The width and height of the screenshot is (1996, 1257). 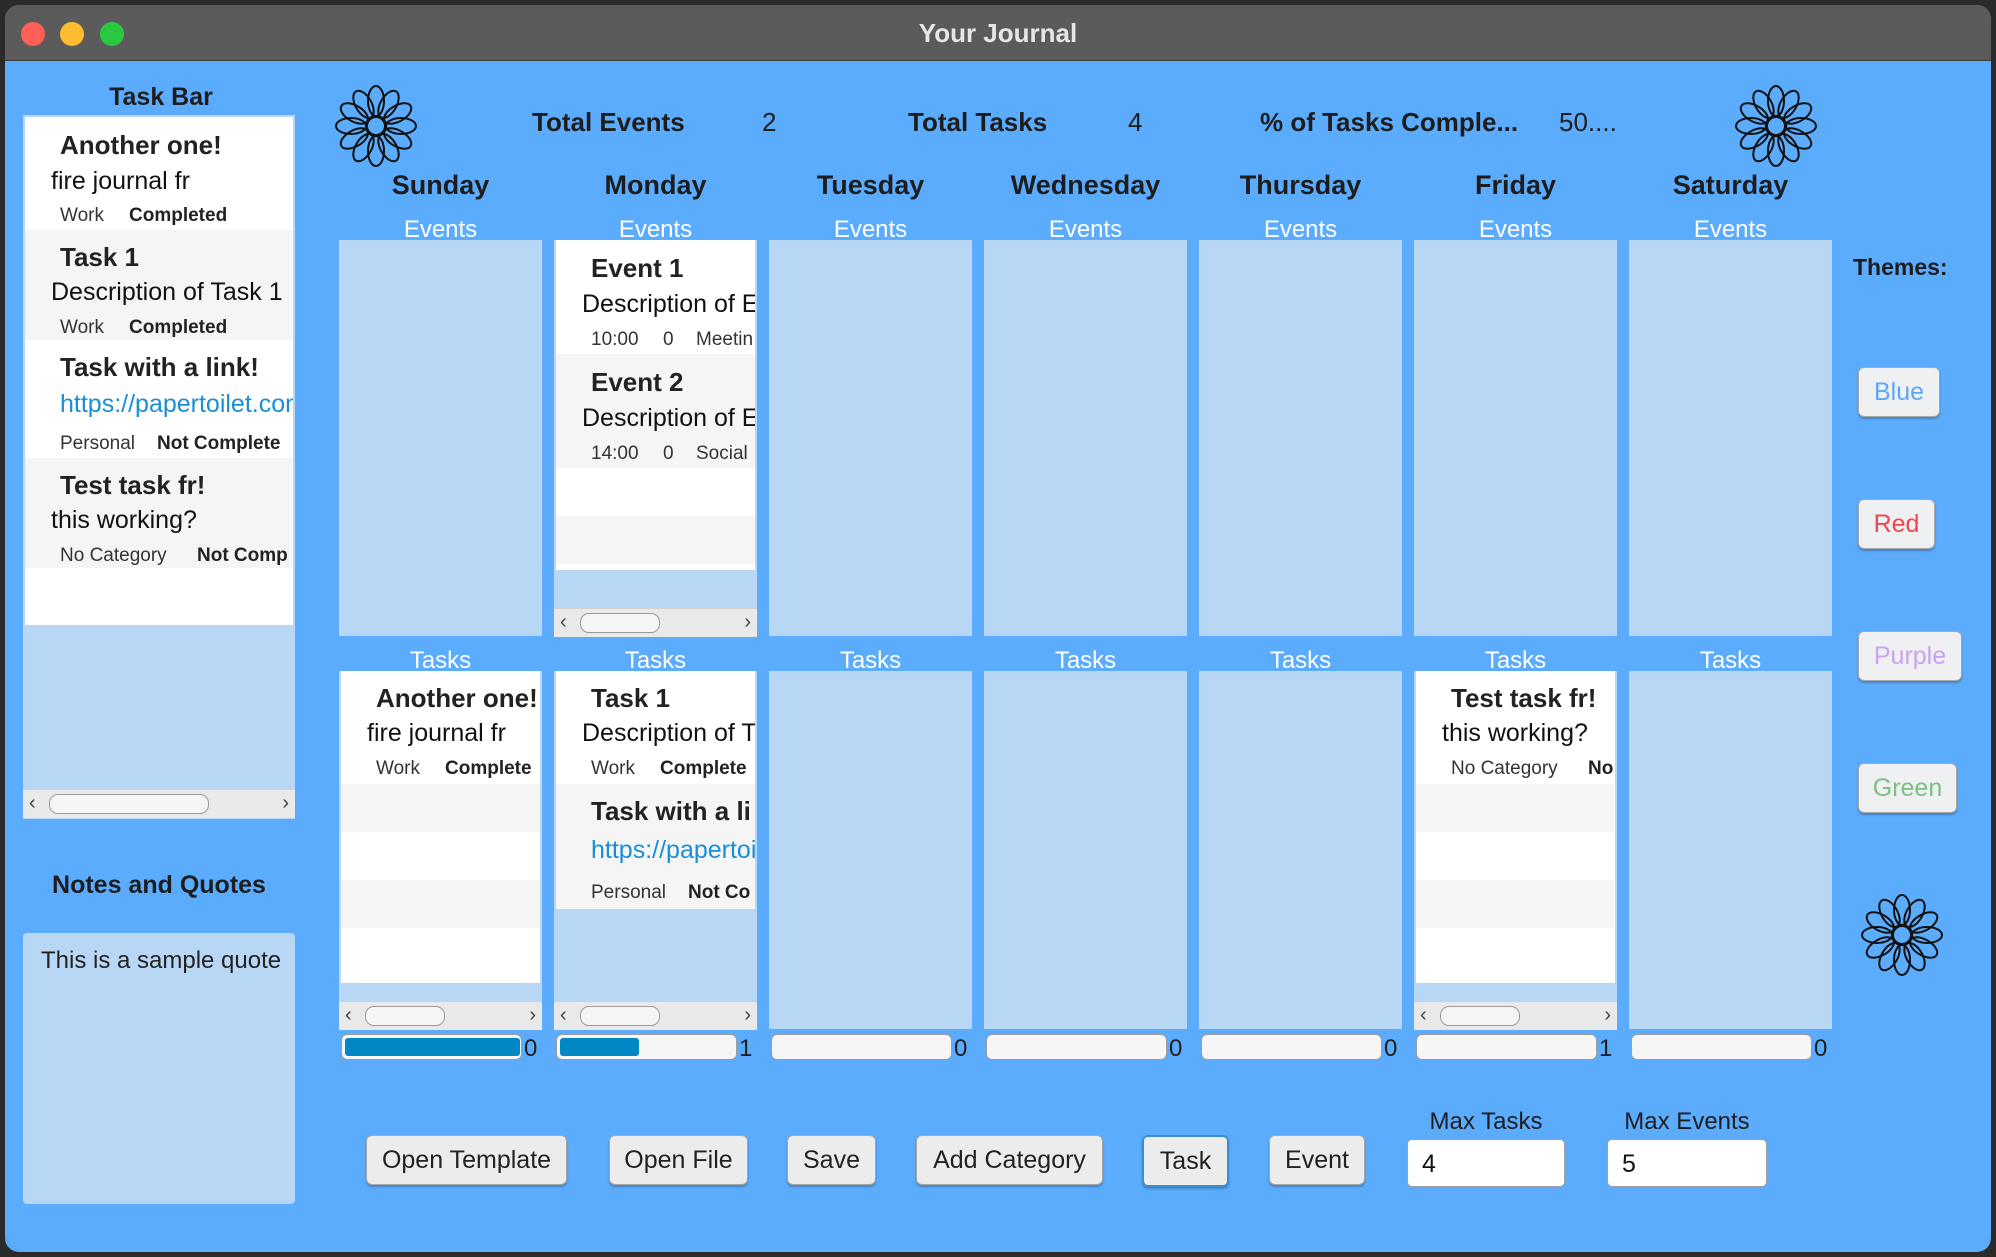 I want to click on task-progress-count: 1, so click(x=746, y=1048).